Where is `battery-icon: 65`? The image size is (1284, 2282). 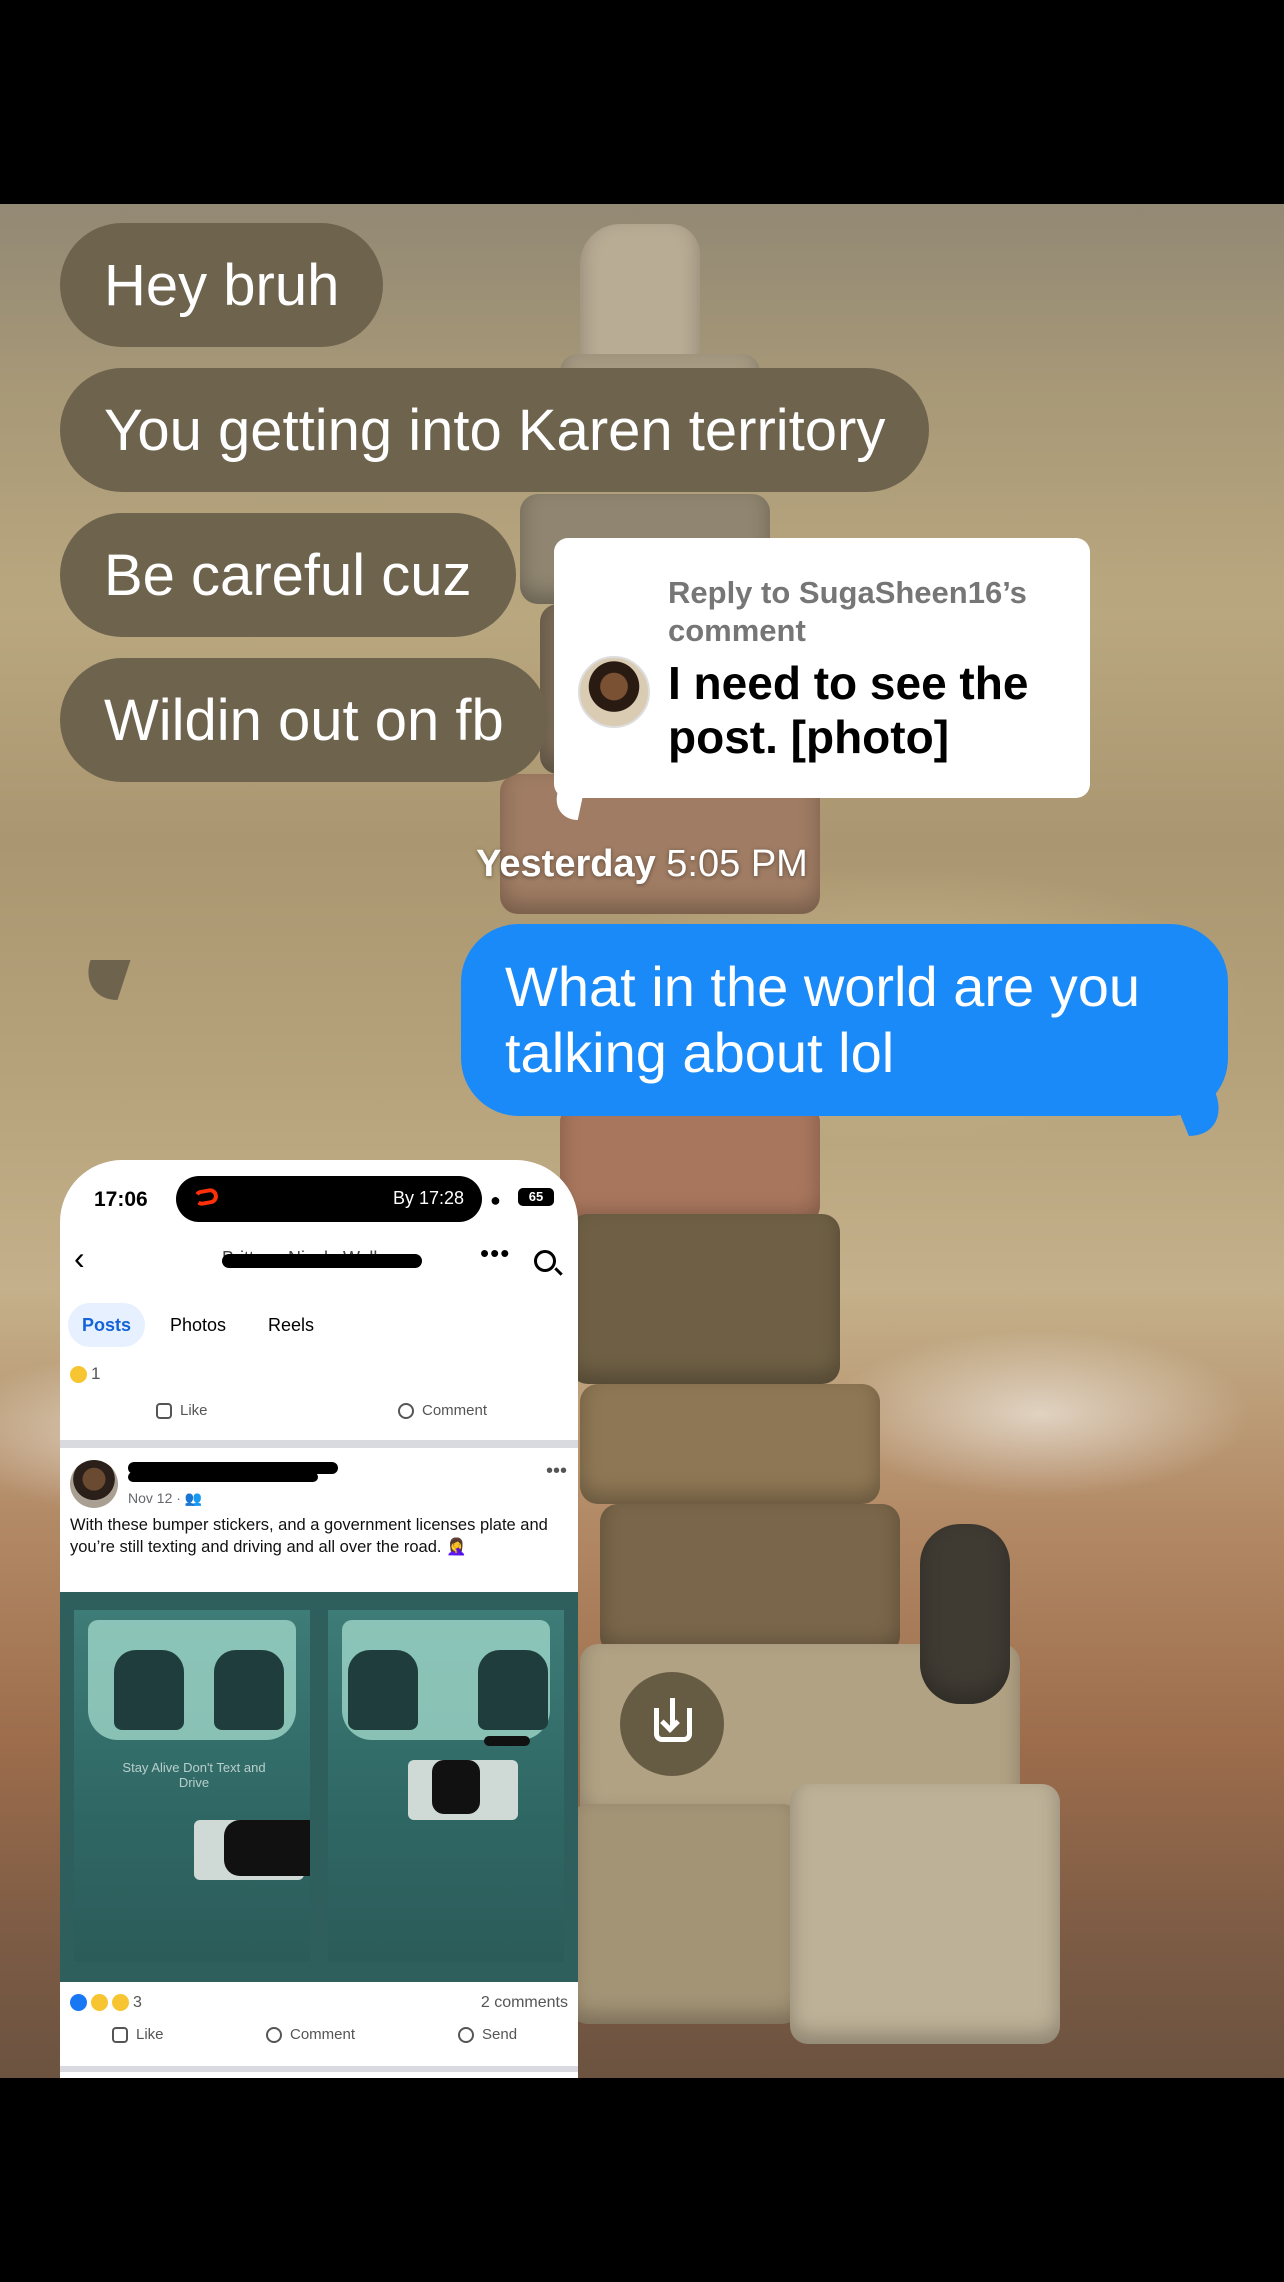 battery-icon: 65 is located at coordinates (536, 1197).